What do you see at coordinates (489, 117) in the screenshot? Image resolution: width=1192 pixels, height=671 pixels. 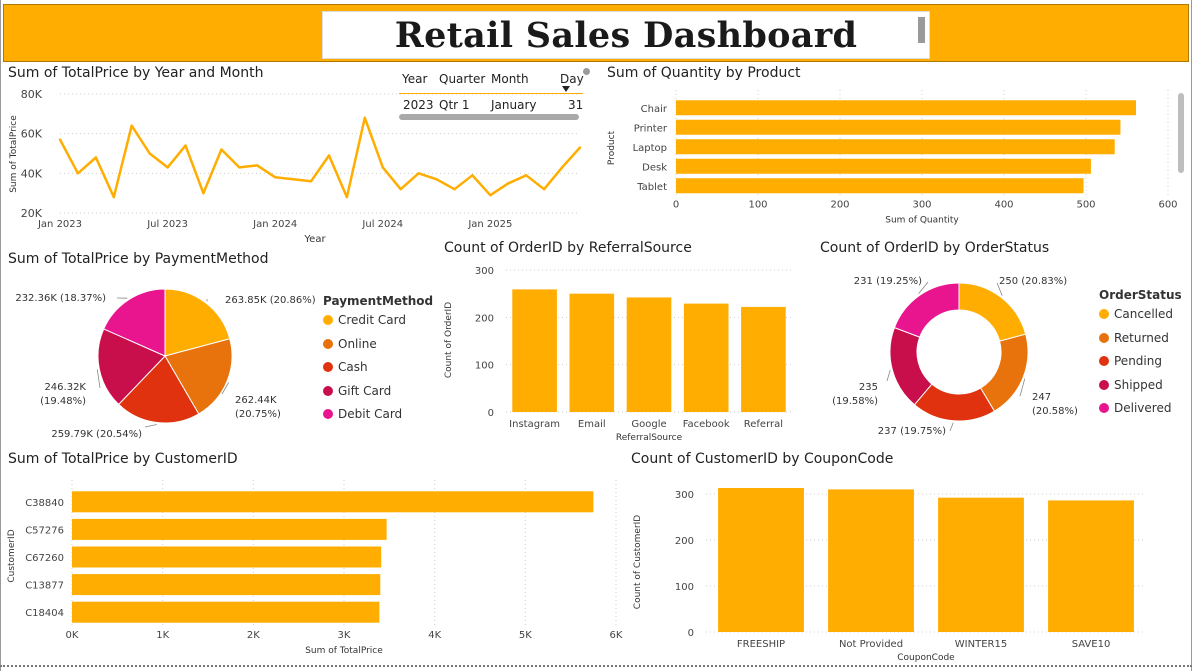 I see `slicer-scrollbar` at bounding box center [489, 117].